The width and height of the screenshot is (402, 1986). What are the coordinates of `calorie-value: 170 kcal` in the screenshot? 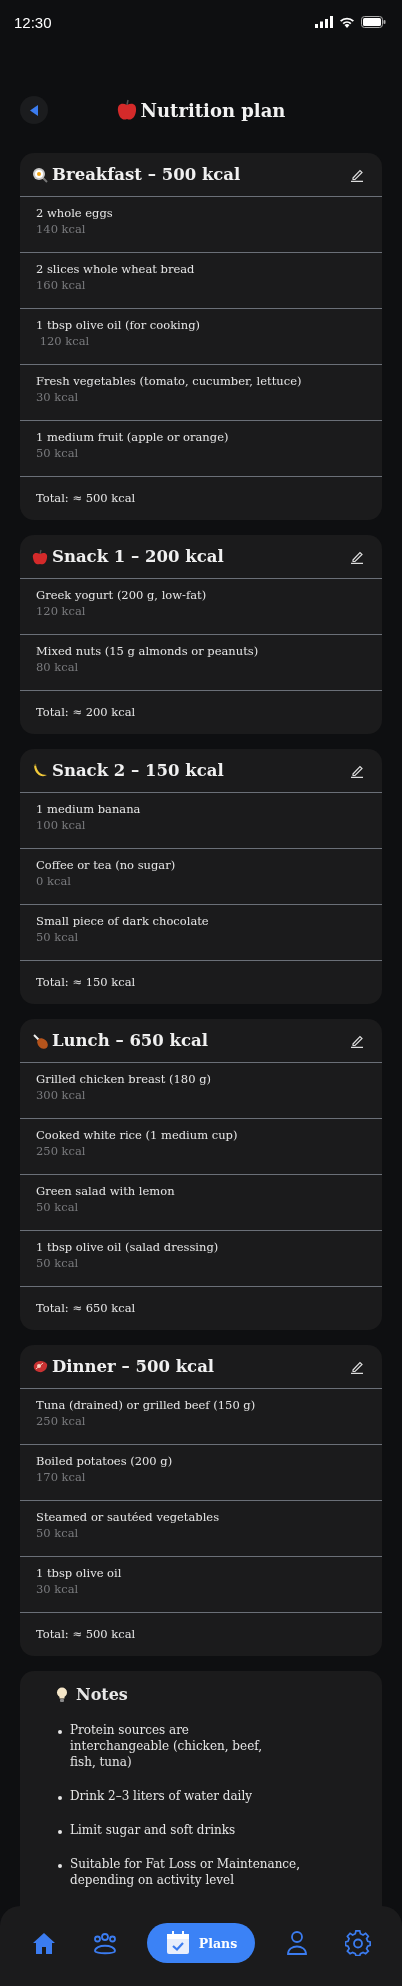 It's located at (61, 1477).